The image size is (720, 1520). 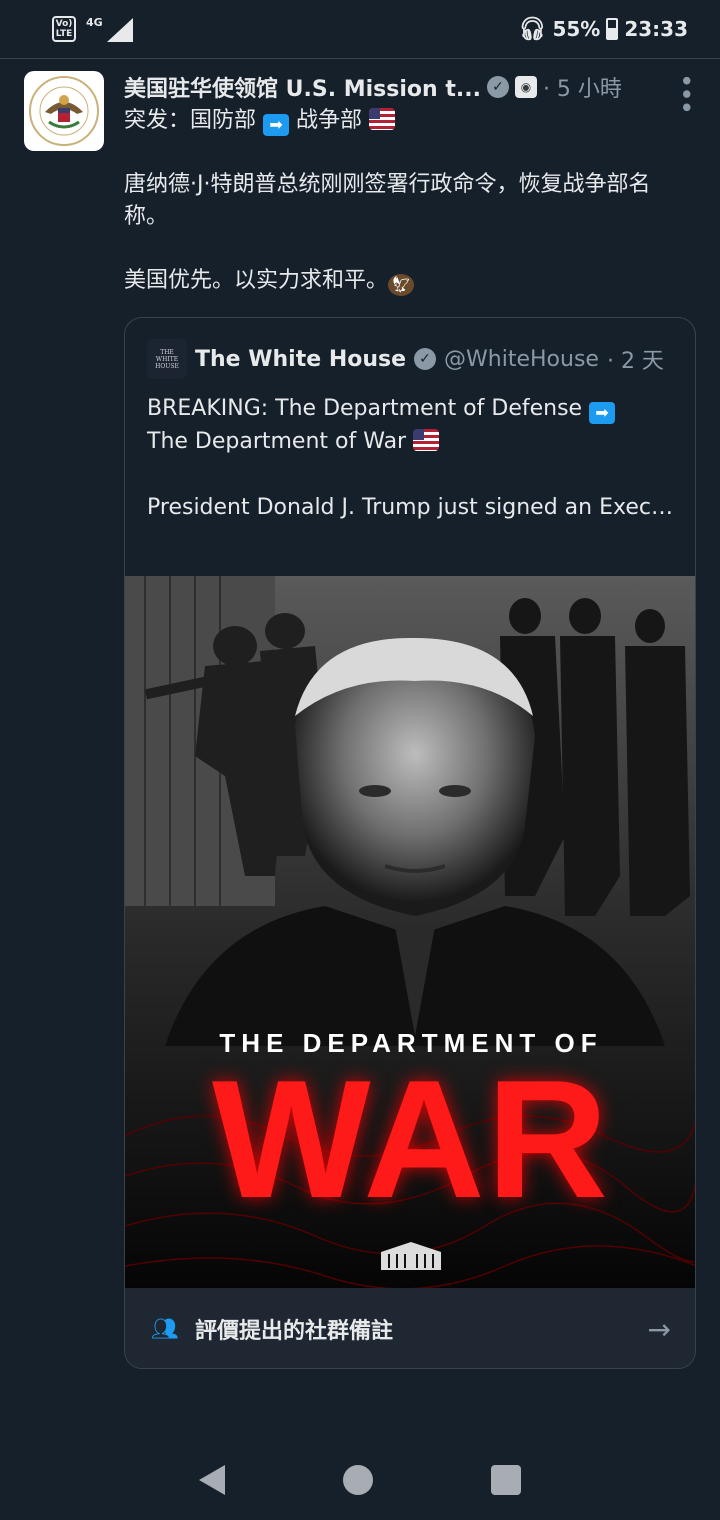 I want to click on poster-war-word: WAR, so click(x=411, y=1139).